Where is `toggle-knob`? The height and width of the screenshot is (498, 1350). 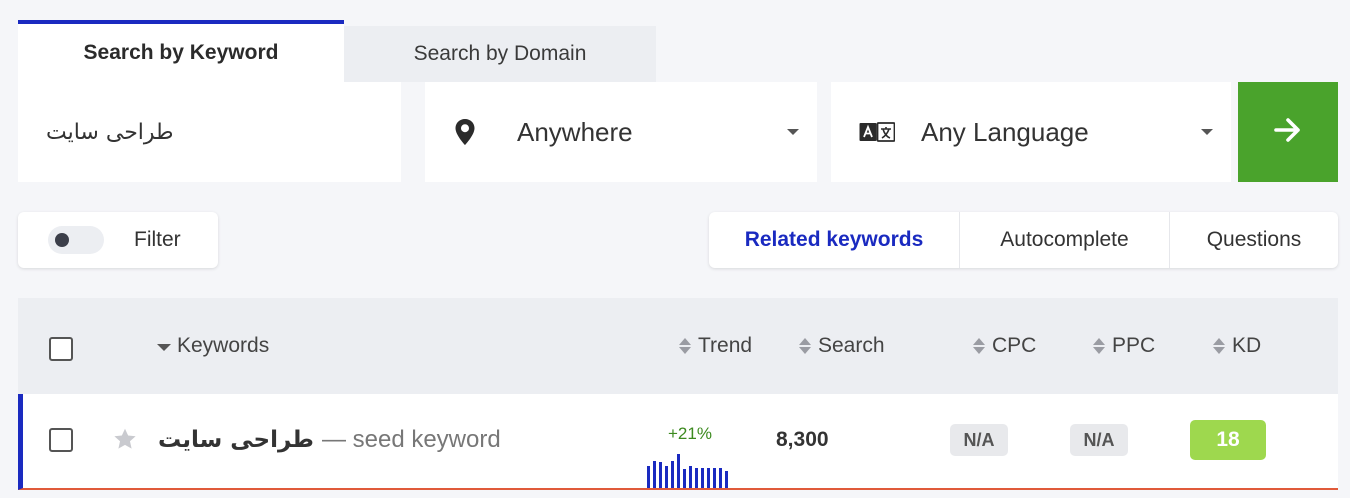
toggle-knob is located at coordinates (62, 240).